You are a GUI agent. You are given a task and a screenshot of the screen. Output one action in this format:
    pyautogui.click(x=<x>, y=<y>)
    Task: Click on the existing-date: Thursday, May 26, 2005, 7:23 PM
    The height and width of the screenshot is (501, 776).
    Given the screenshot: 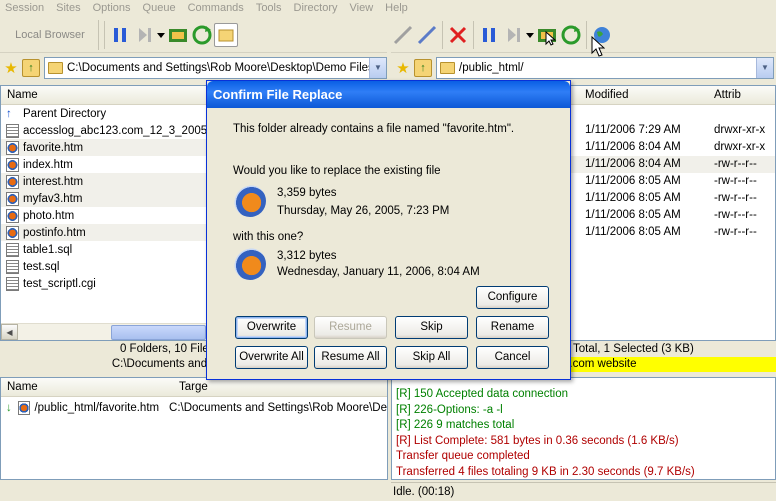 What is the action you would take?
    pyautogui.click(x=363, y=211)
    